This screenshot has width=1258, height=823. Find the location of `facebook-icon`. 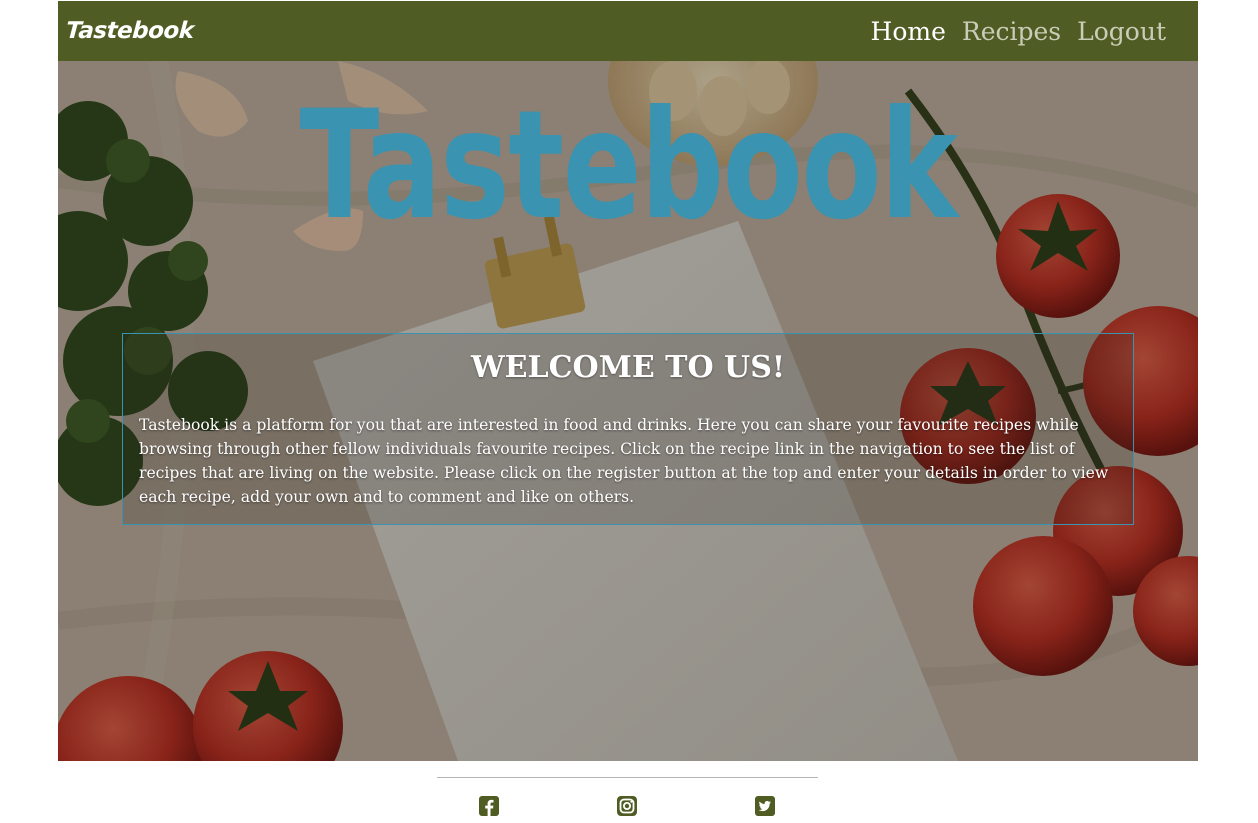

facebook-icon is located at coordinates (489, 806).